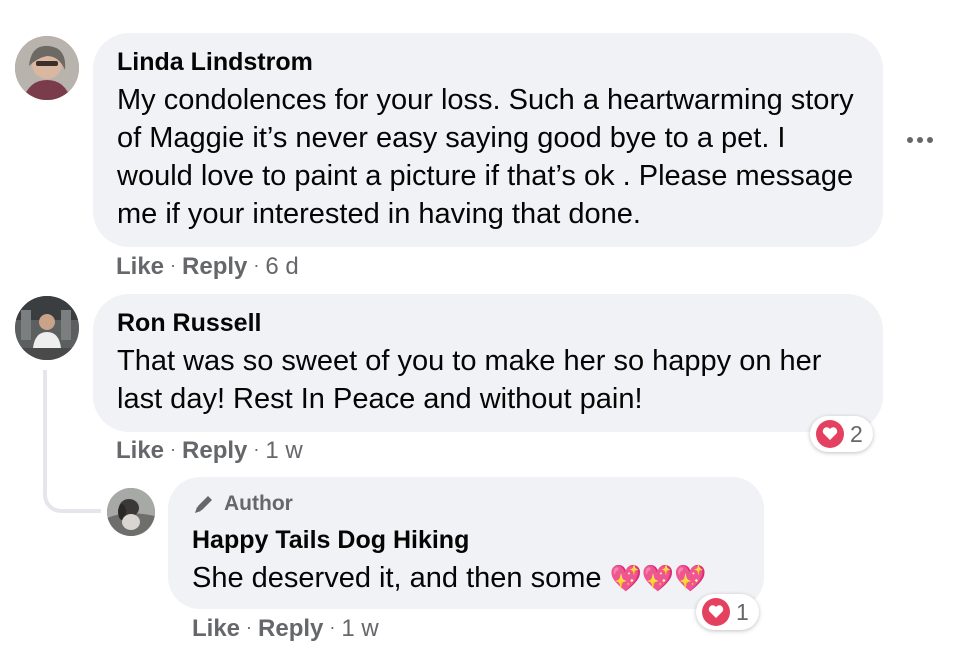 The height and width of the screenshot is (654, 980). Describe the element at coordinates (283, 450) in the screenshot. I see `comment-timestamp: 1 w` at that location.